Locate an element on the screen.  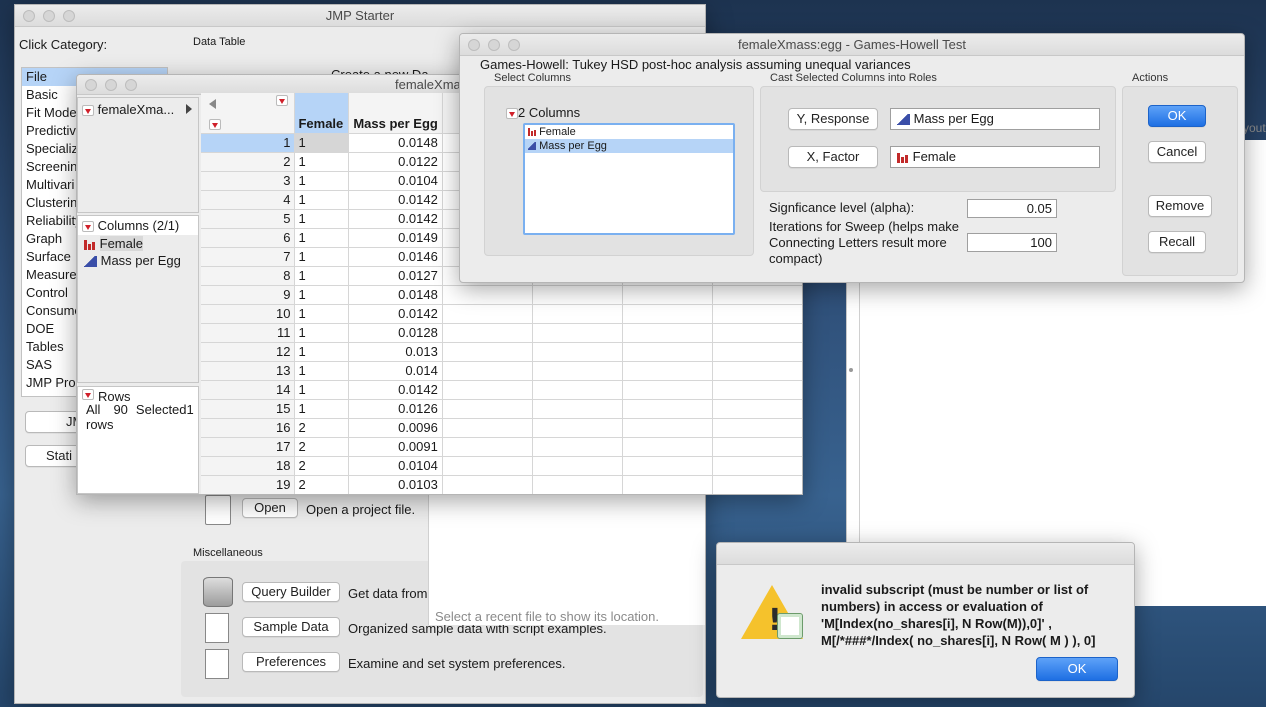
collapse-arrow-icon is located at coordinates (212, 104).